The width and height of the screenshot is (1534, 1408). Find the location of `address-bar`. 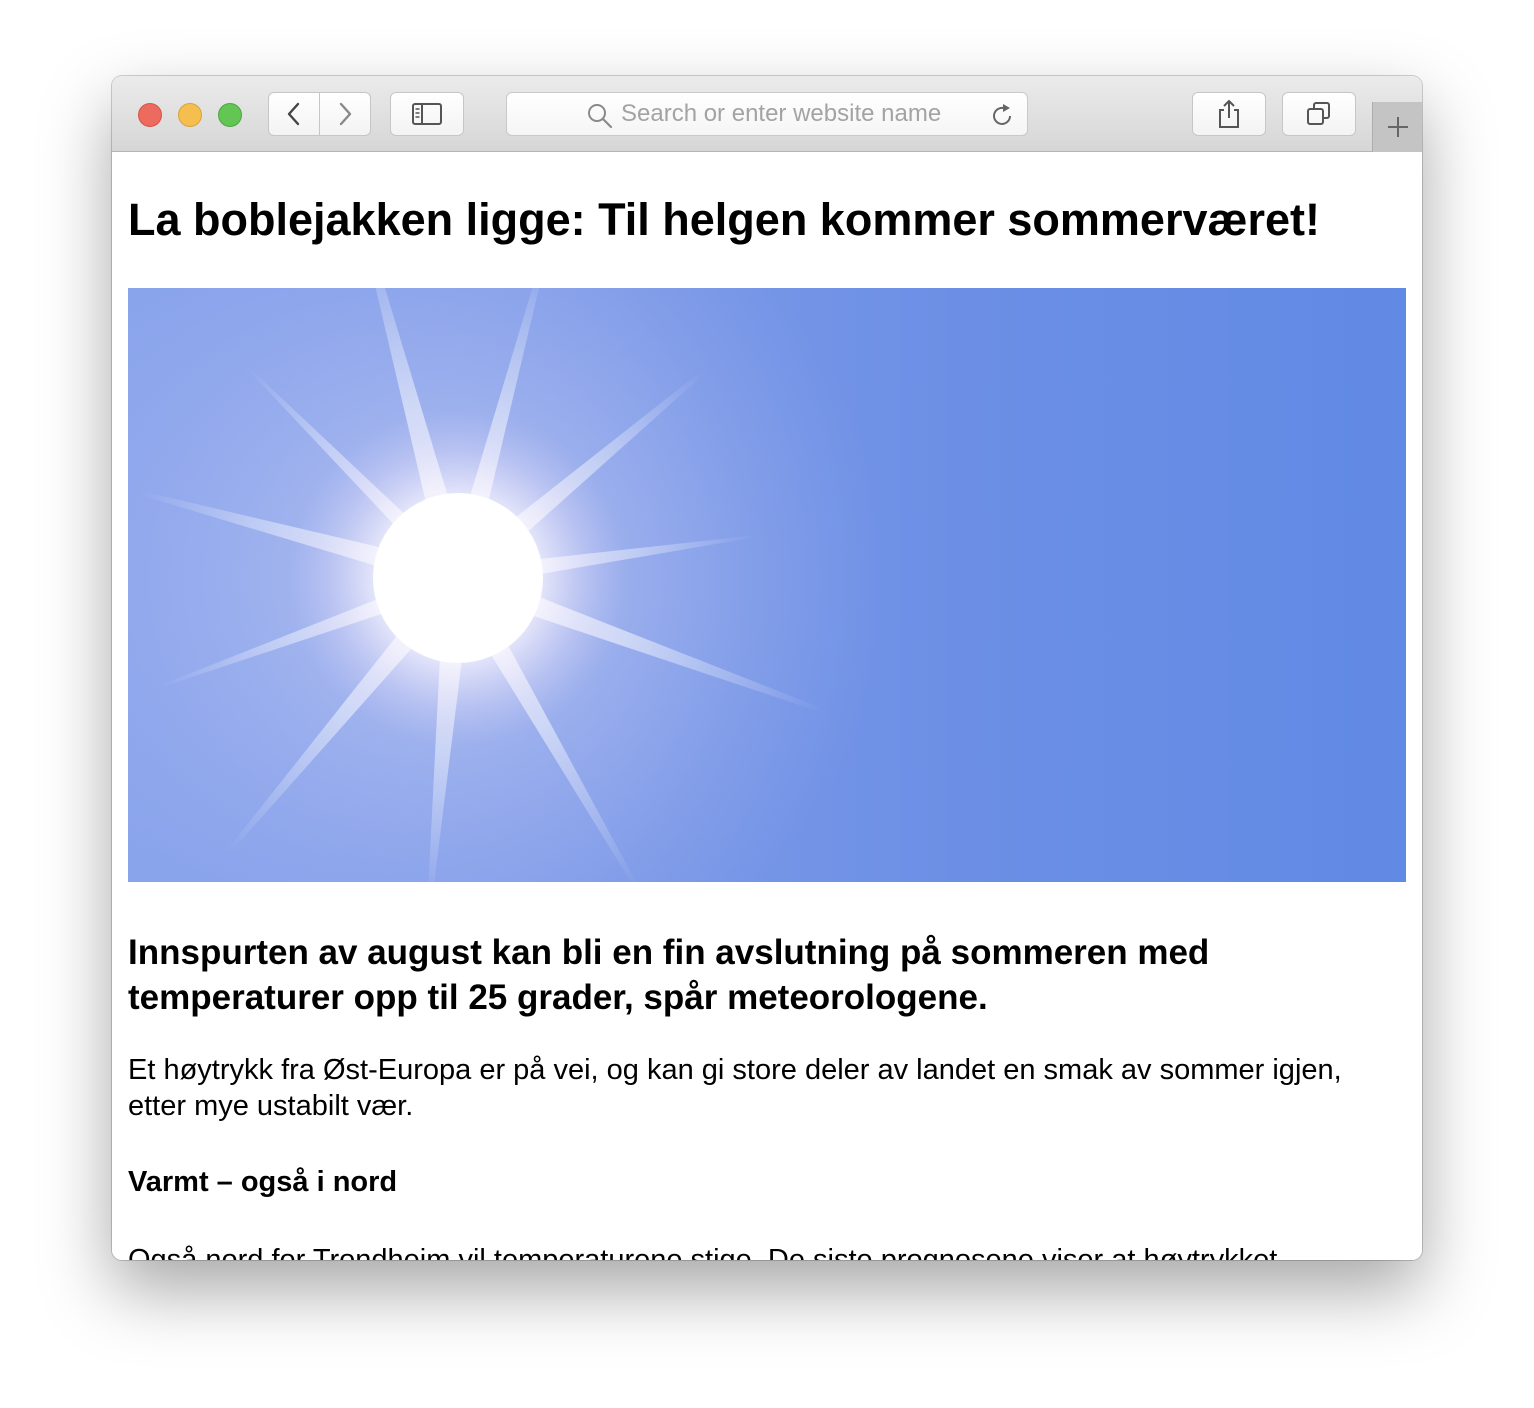

address-bar is located at coordinates (767, 114).